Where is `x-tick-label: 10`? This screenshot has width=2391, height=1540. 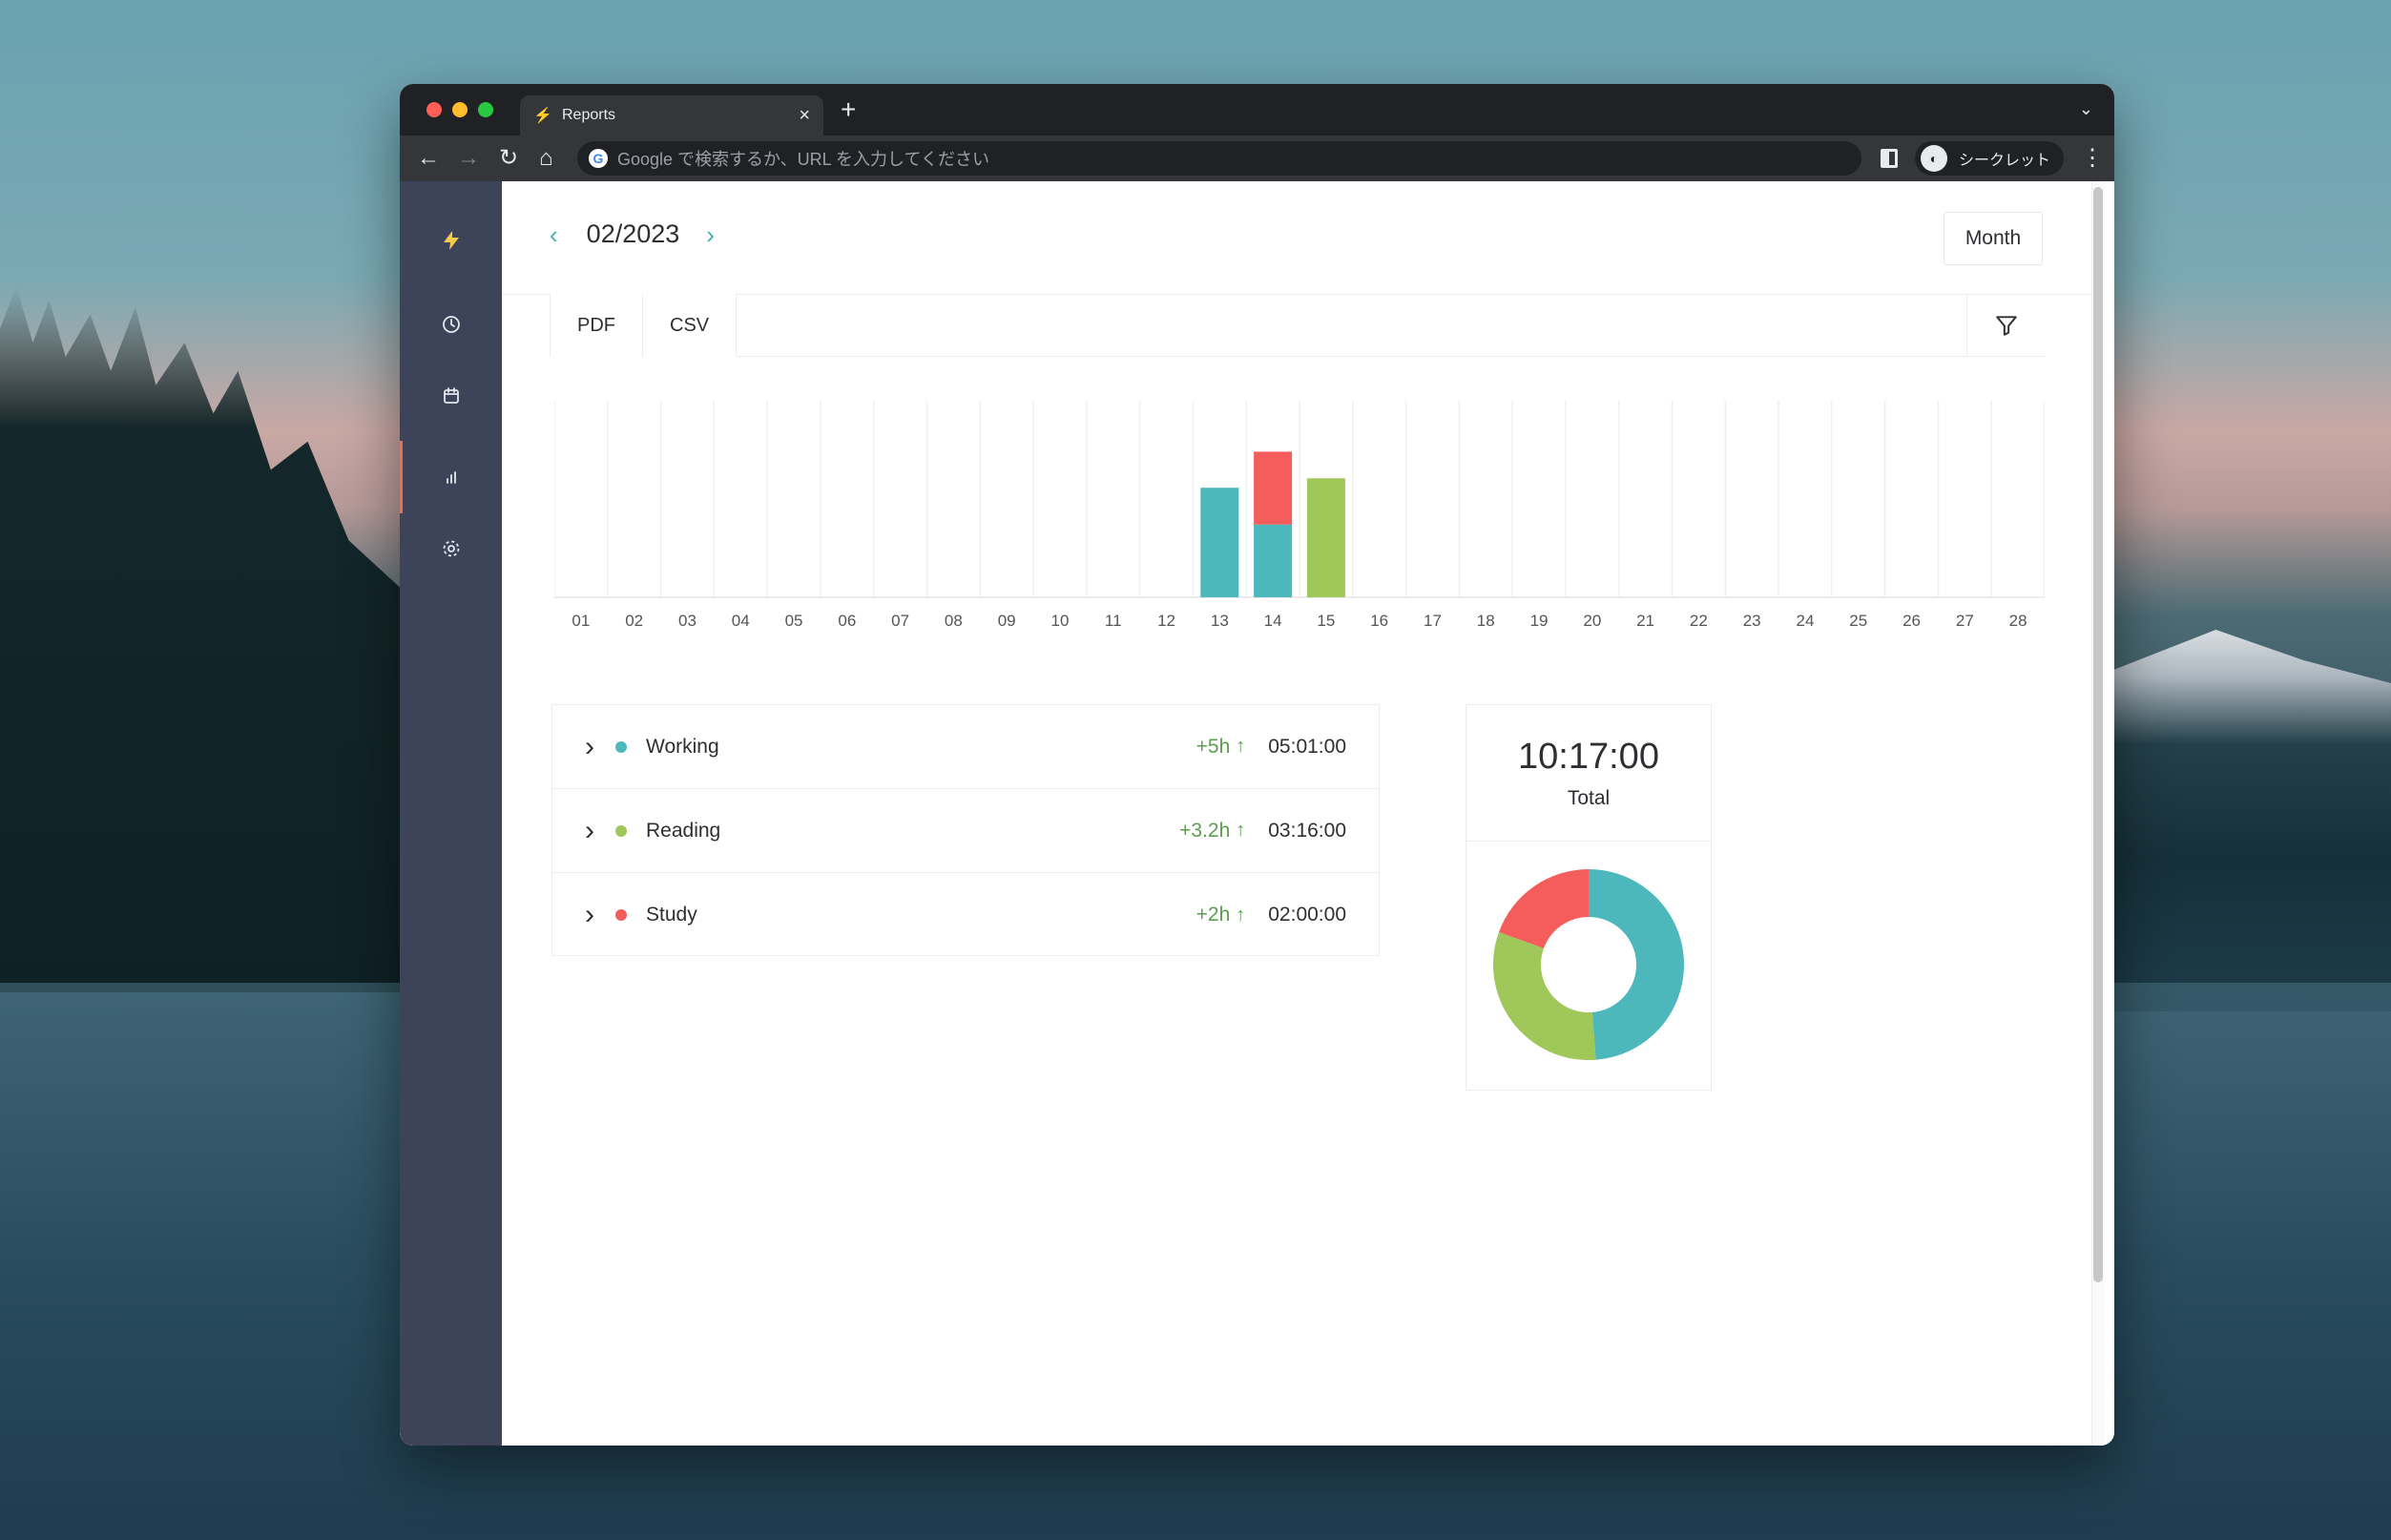
x-tick-label: 10 is located at coordinates (1060, 621).